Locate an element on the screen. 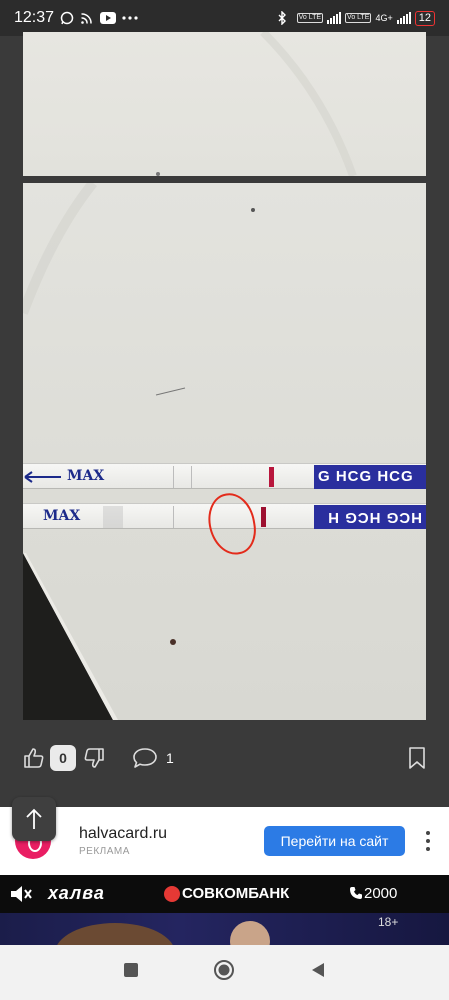 This screenshot has width=449, height=1000. network-type: 4G+ is located at coordinates (384, 18).